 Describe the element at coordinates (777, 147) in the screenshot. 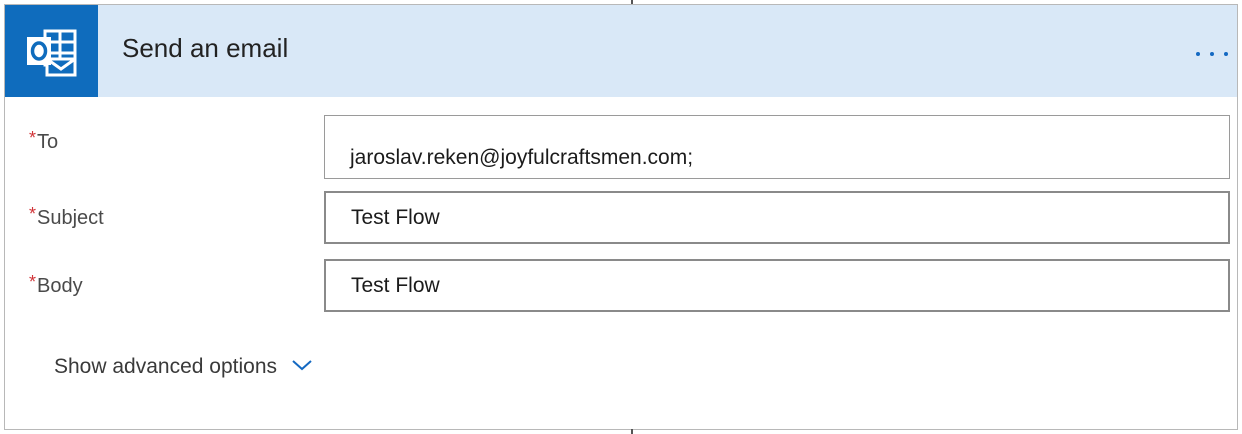

I see `to-field: jaroslav.reken@joyfulcraftsmen.com;` at that location.